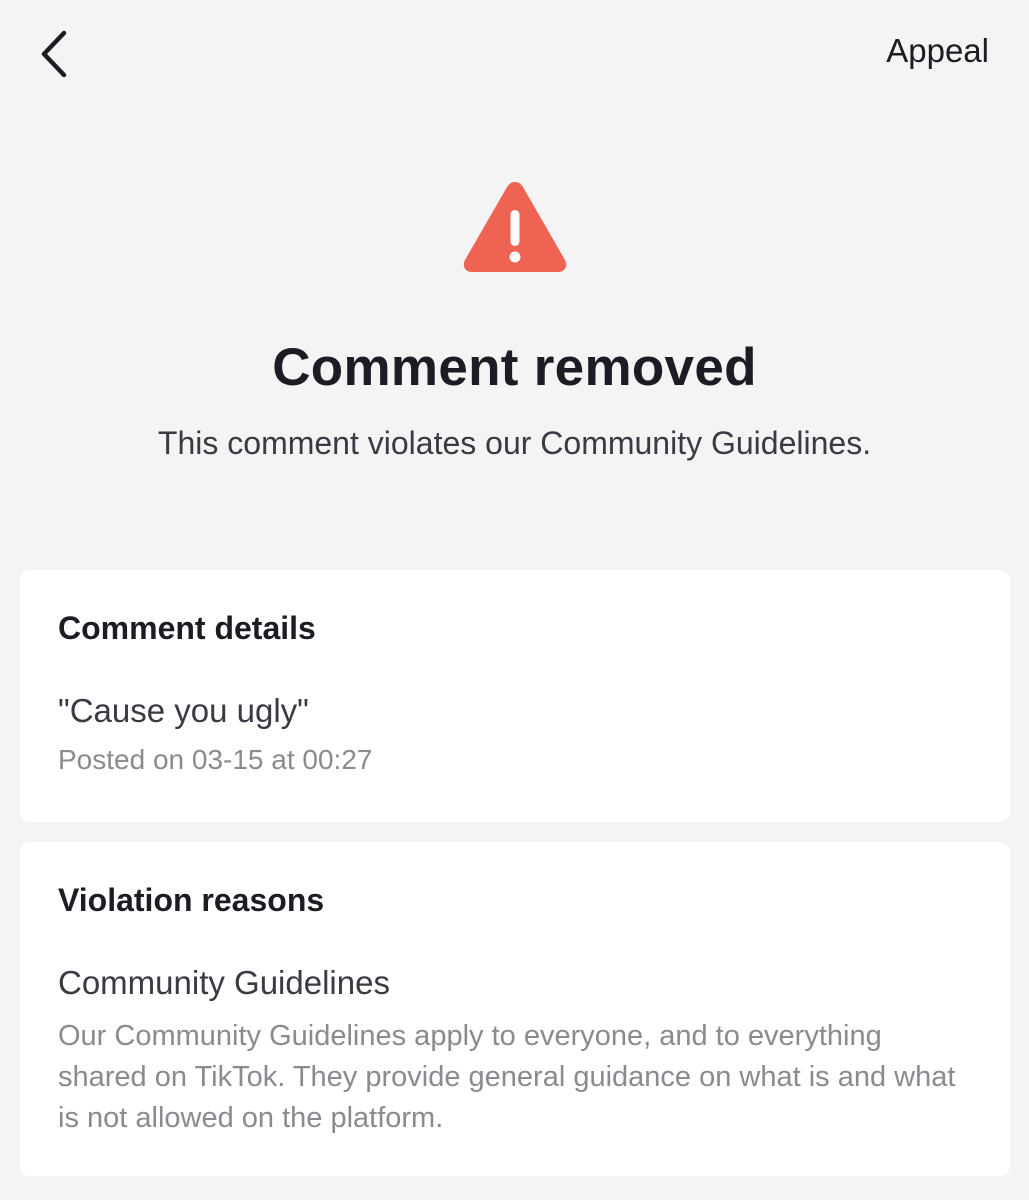 This screenshot has width=1029, height=1200. What do you see at coordinates (224, 982) in the screenshot?
I see `reason-title: Community Guidelines` at bounding box center [224, 982].